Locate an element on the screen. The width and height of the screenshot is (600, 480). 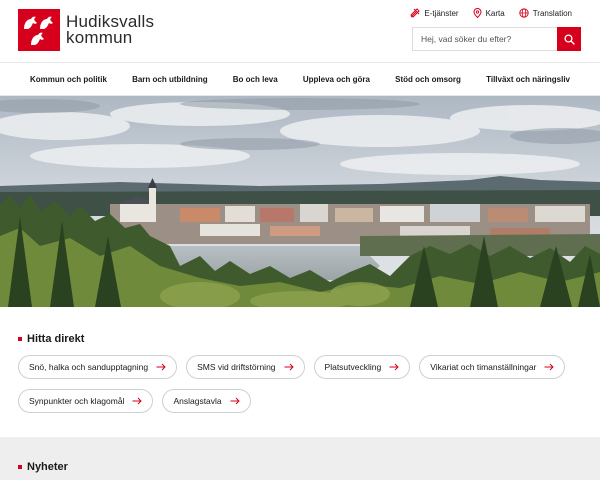
search-form is located at coordinates (496, 39).